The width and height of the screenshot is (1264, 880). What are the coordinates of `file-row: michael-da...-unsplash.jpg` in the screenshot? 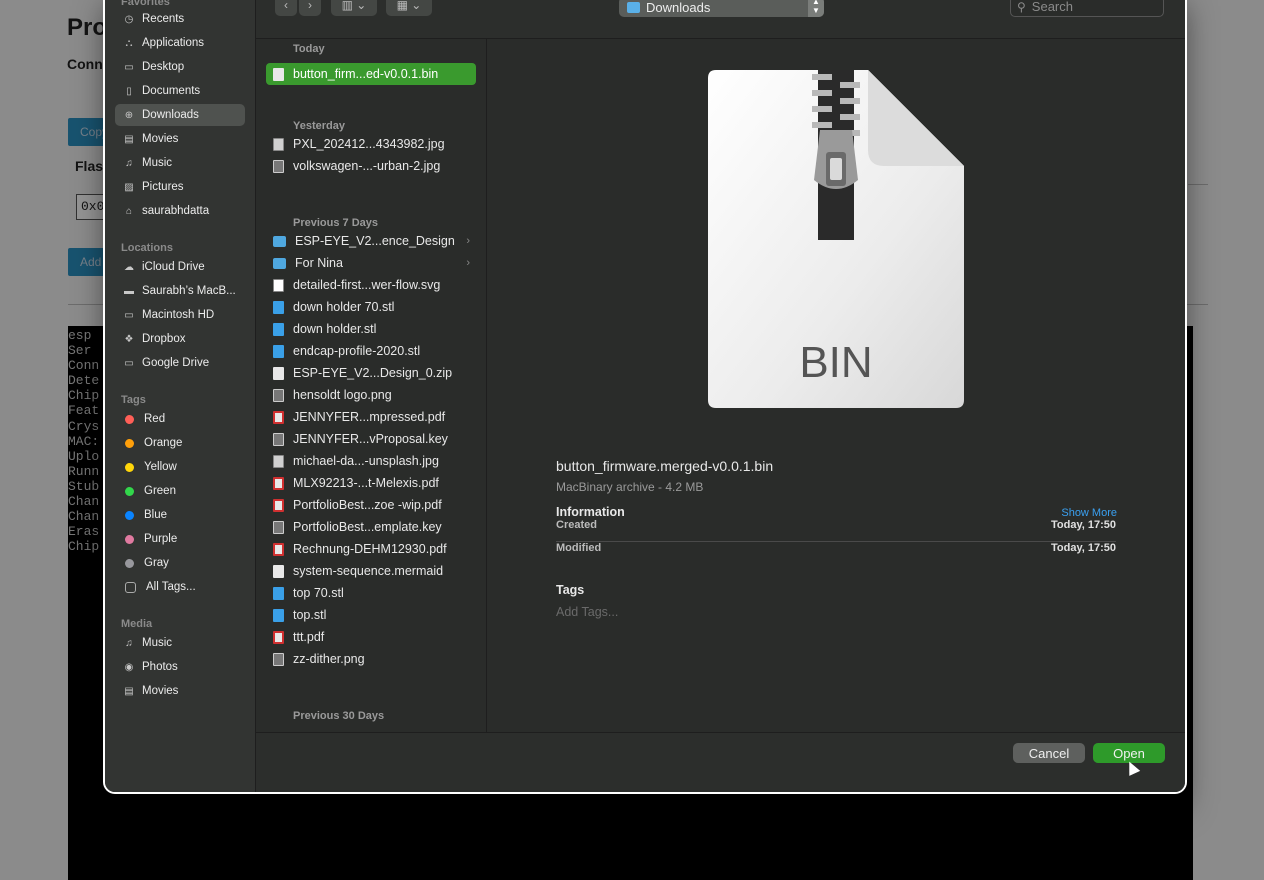 It's located at (371, 461).